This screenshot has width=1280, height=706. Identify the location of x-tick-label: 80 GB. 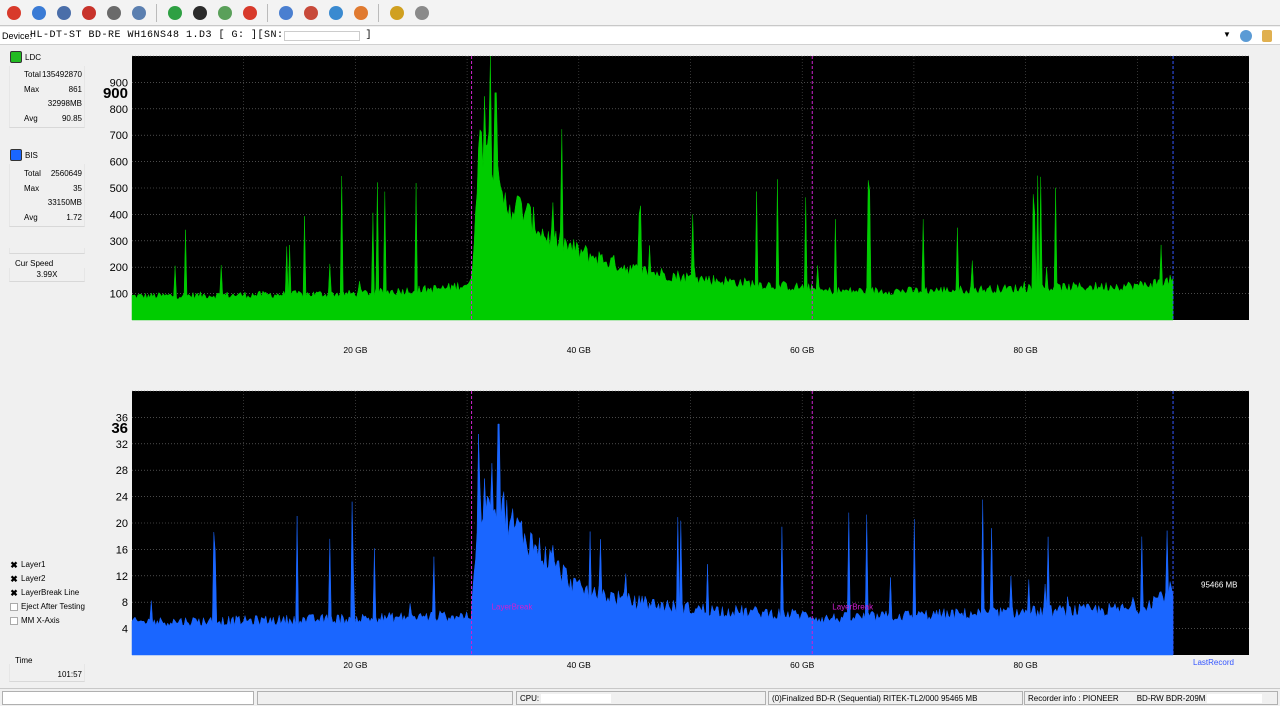
(1026, 665).